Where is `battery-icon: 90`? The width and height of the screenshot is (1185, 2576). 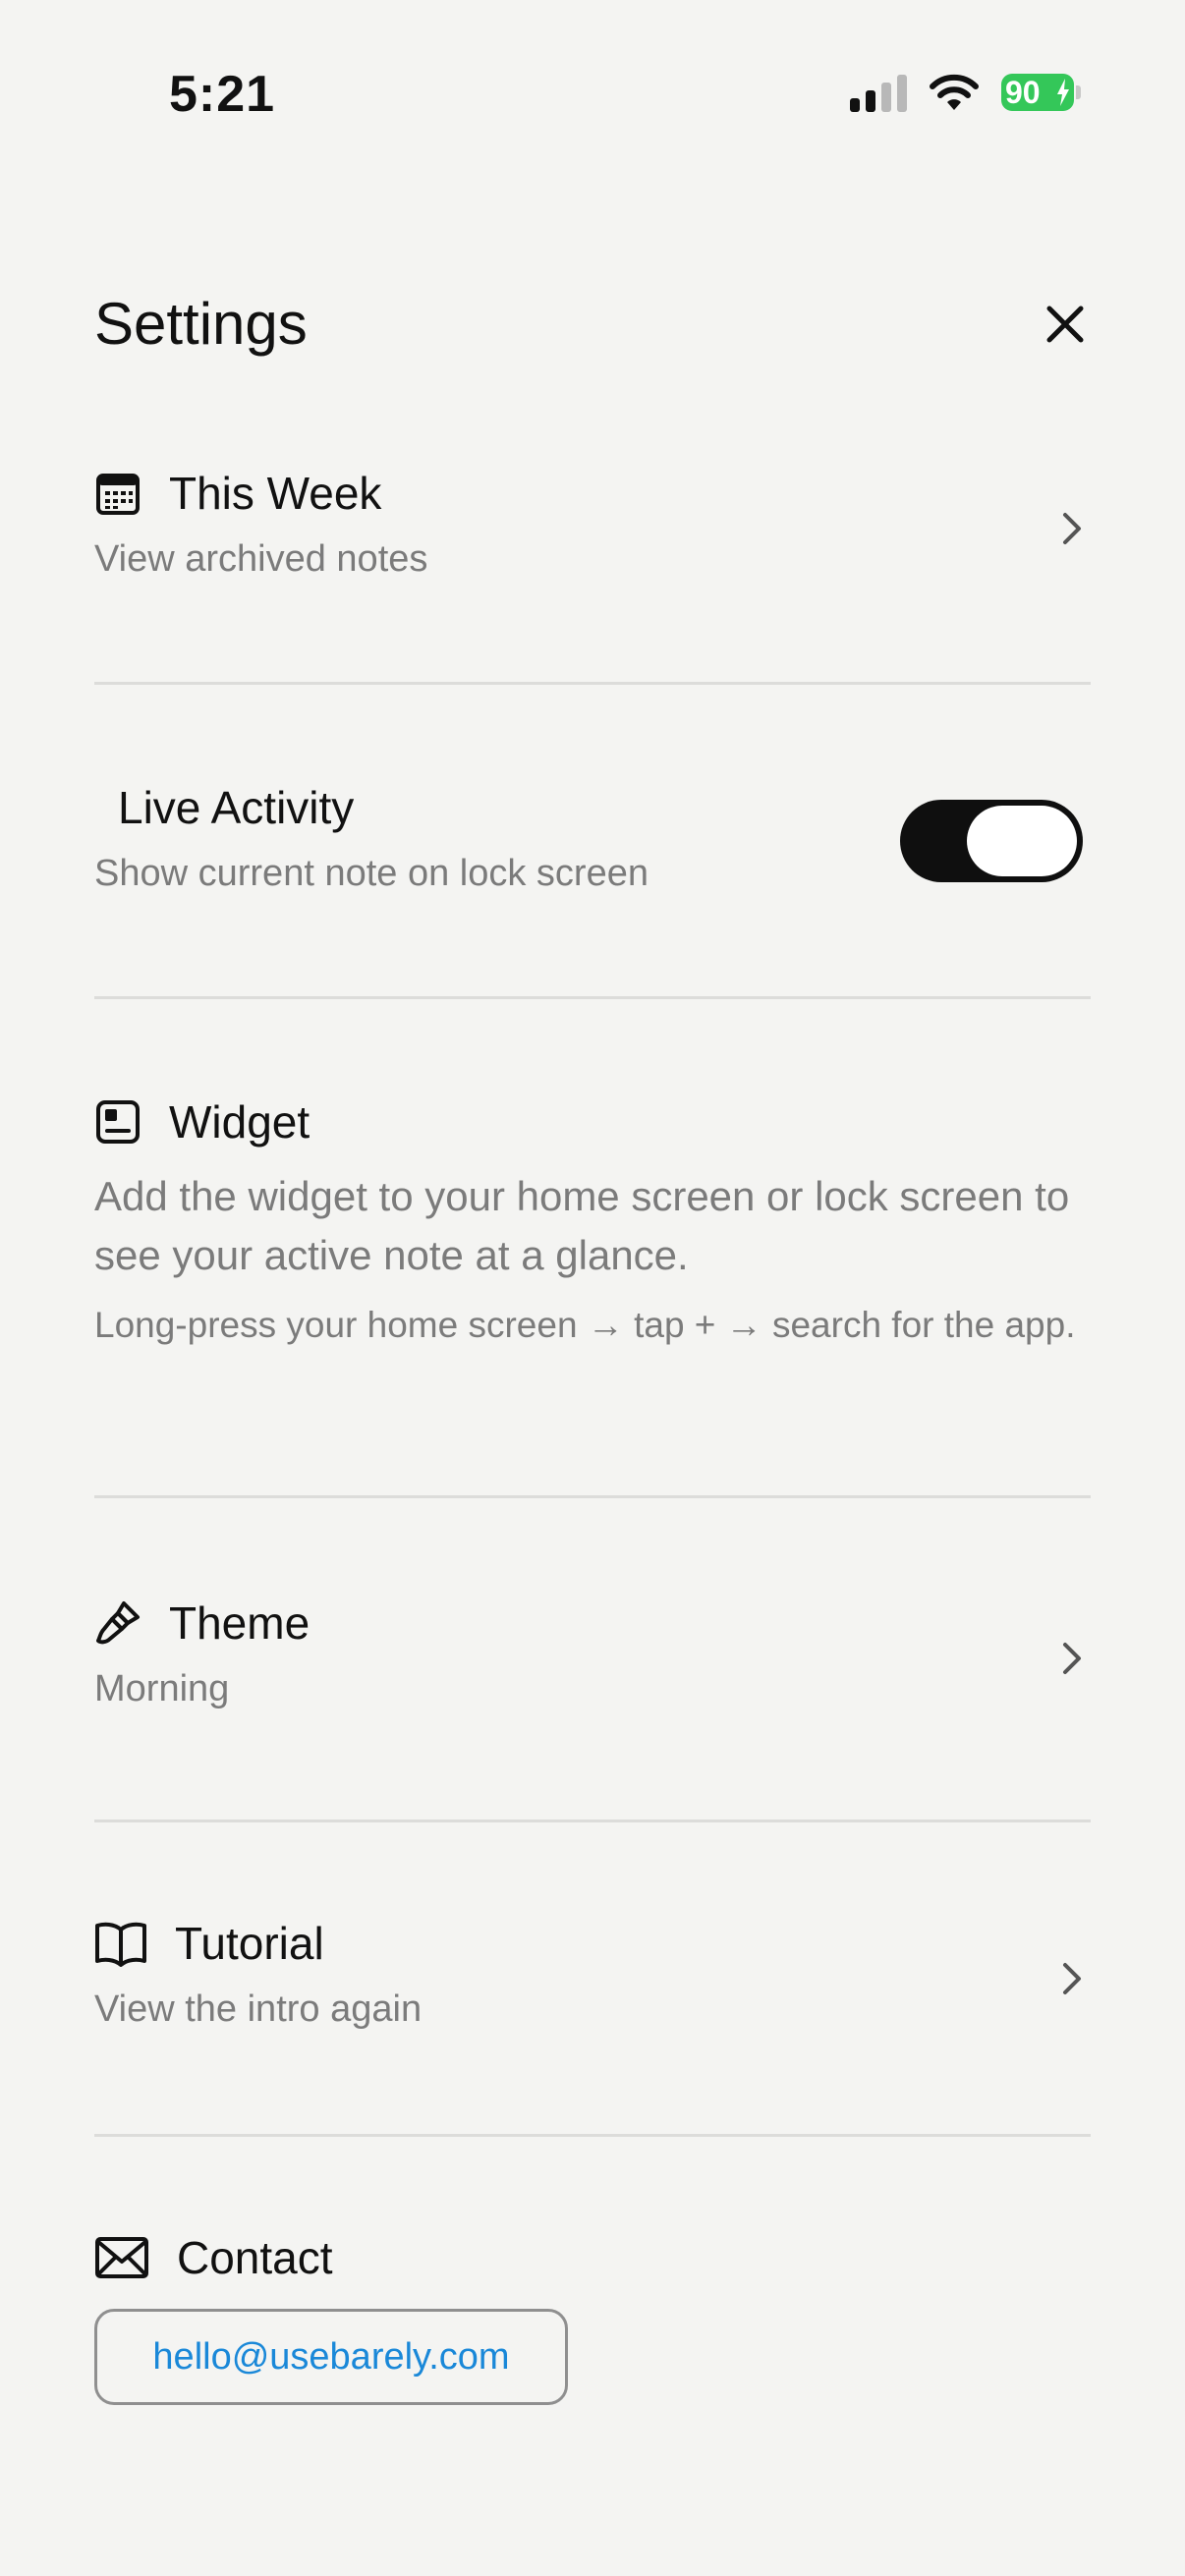 battery-icon: 90 is located at coordinates (1041, 92).